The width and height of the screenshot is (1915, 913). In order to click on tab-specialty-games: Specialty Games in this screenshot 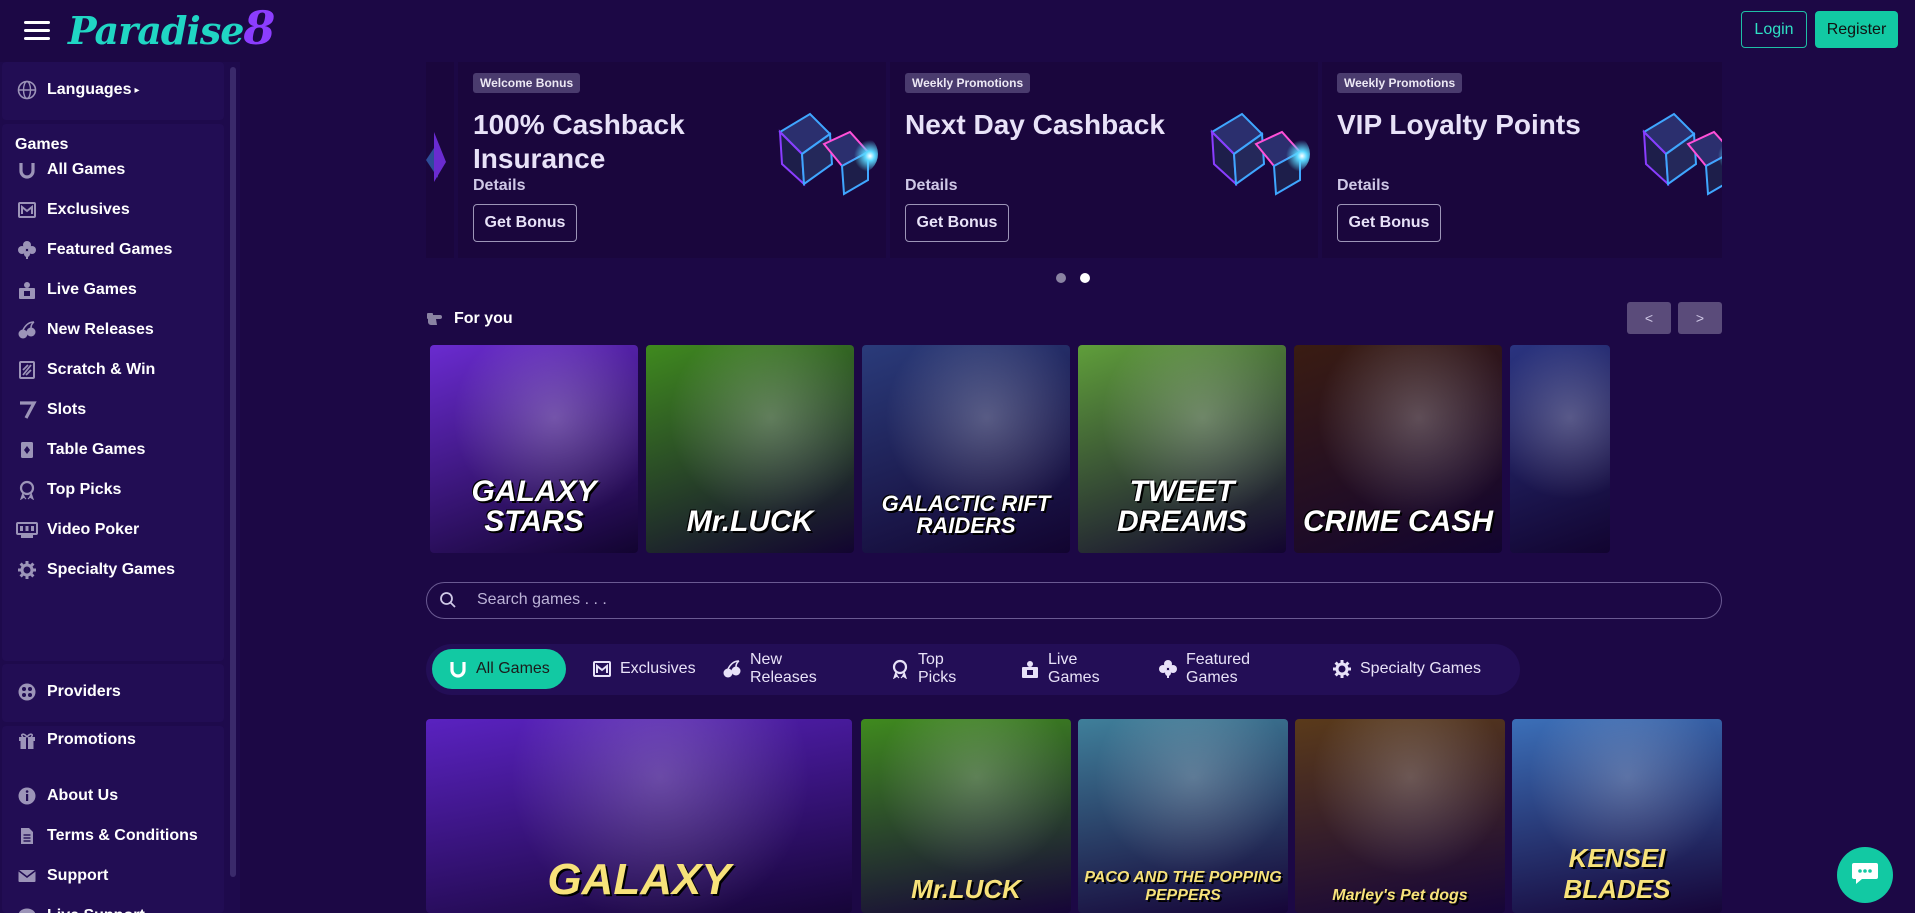, I will do `click(1409, 669)`.